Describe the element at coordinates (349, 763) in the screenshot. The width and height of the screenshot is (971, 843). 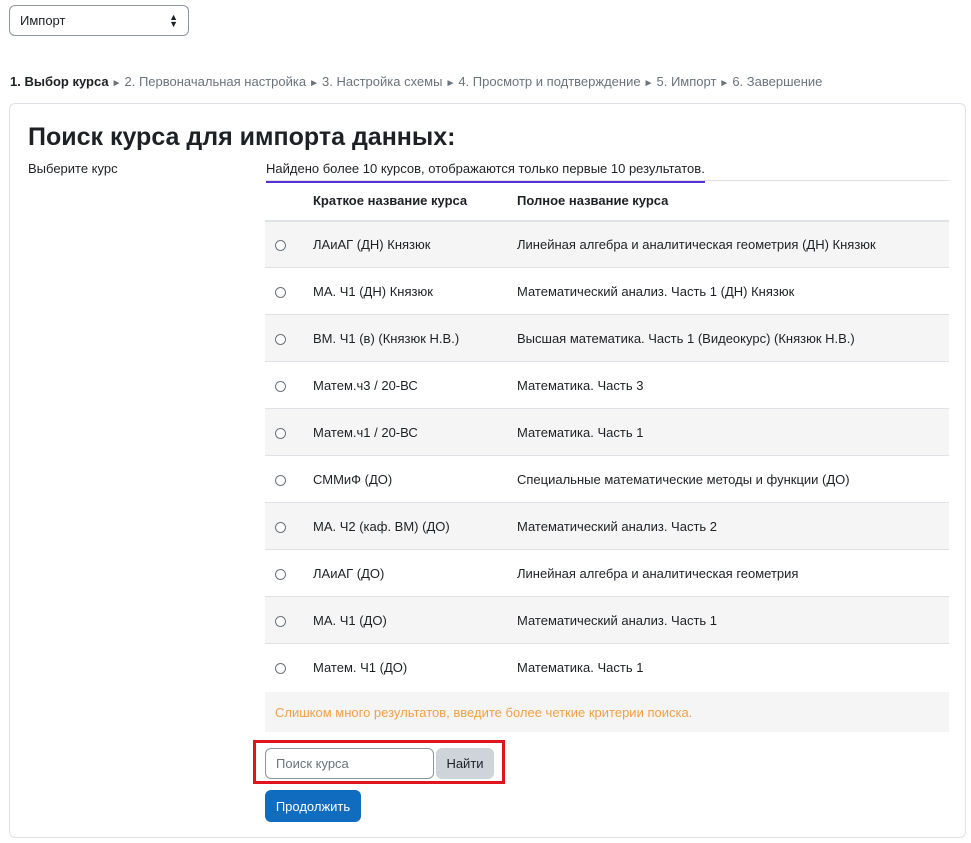
I see `course-search-input` at that location.